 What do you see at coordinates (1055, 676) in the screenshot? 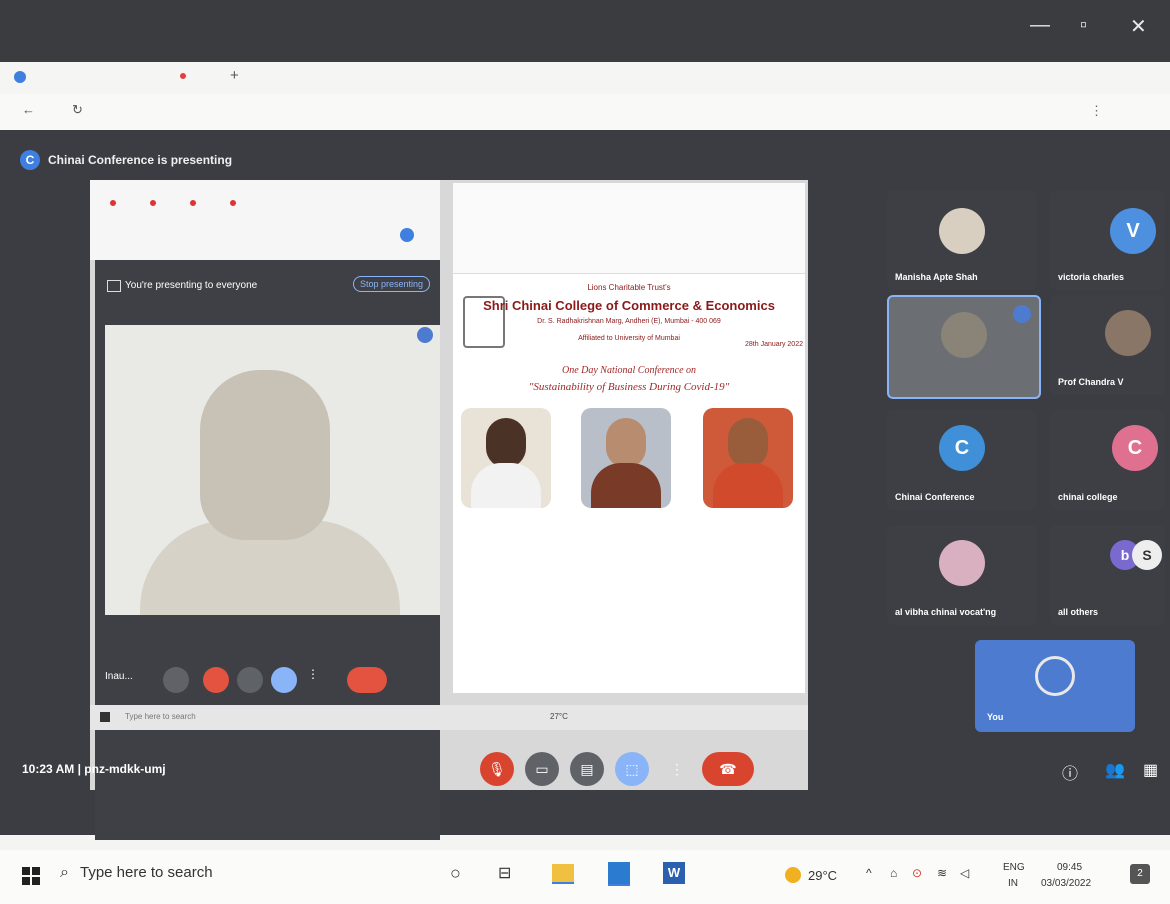
I see `self-avatar-icon` at bounding box center [1055, 676].